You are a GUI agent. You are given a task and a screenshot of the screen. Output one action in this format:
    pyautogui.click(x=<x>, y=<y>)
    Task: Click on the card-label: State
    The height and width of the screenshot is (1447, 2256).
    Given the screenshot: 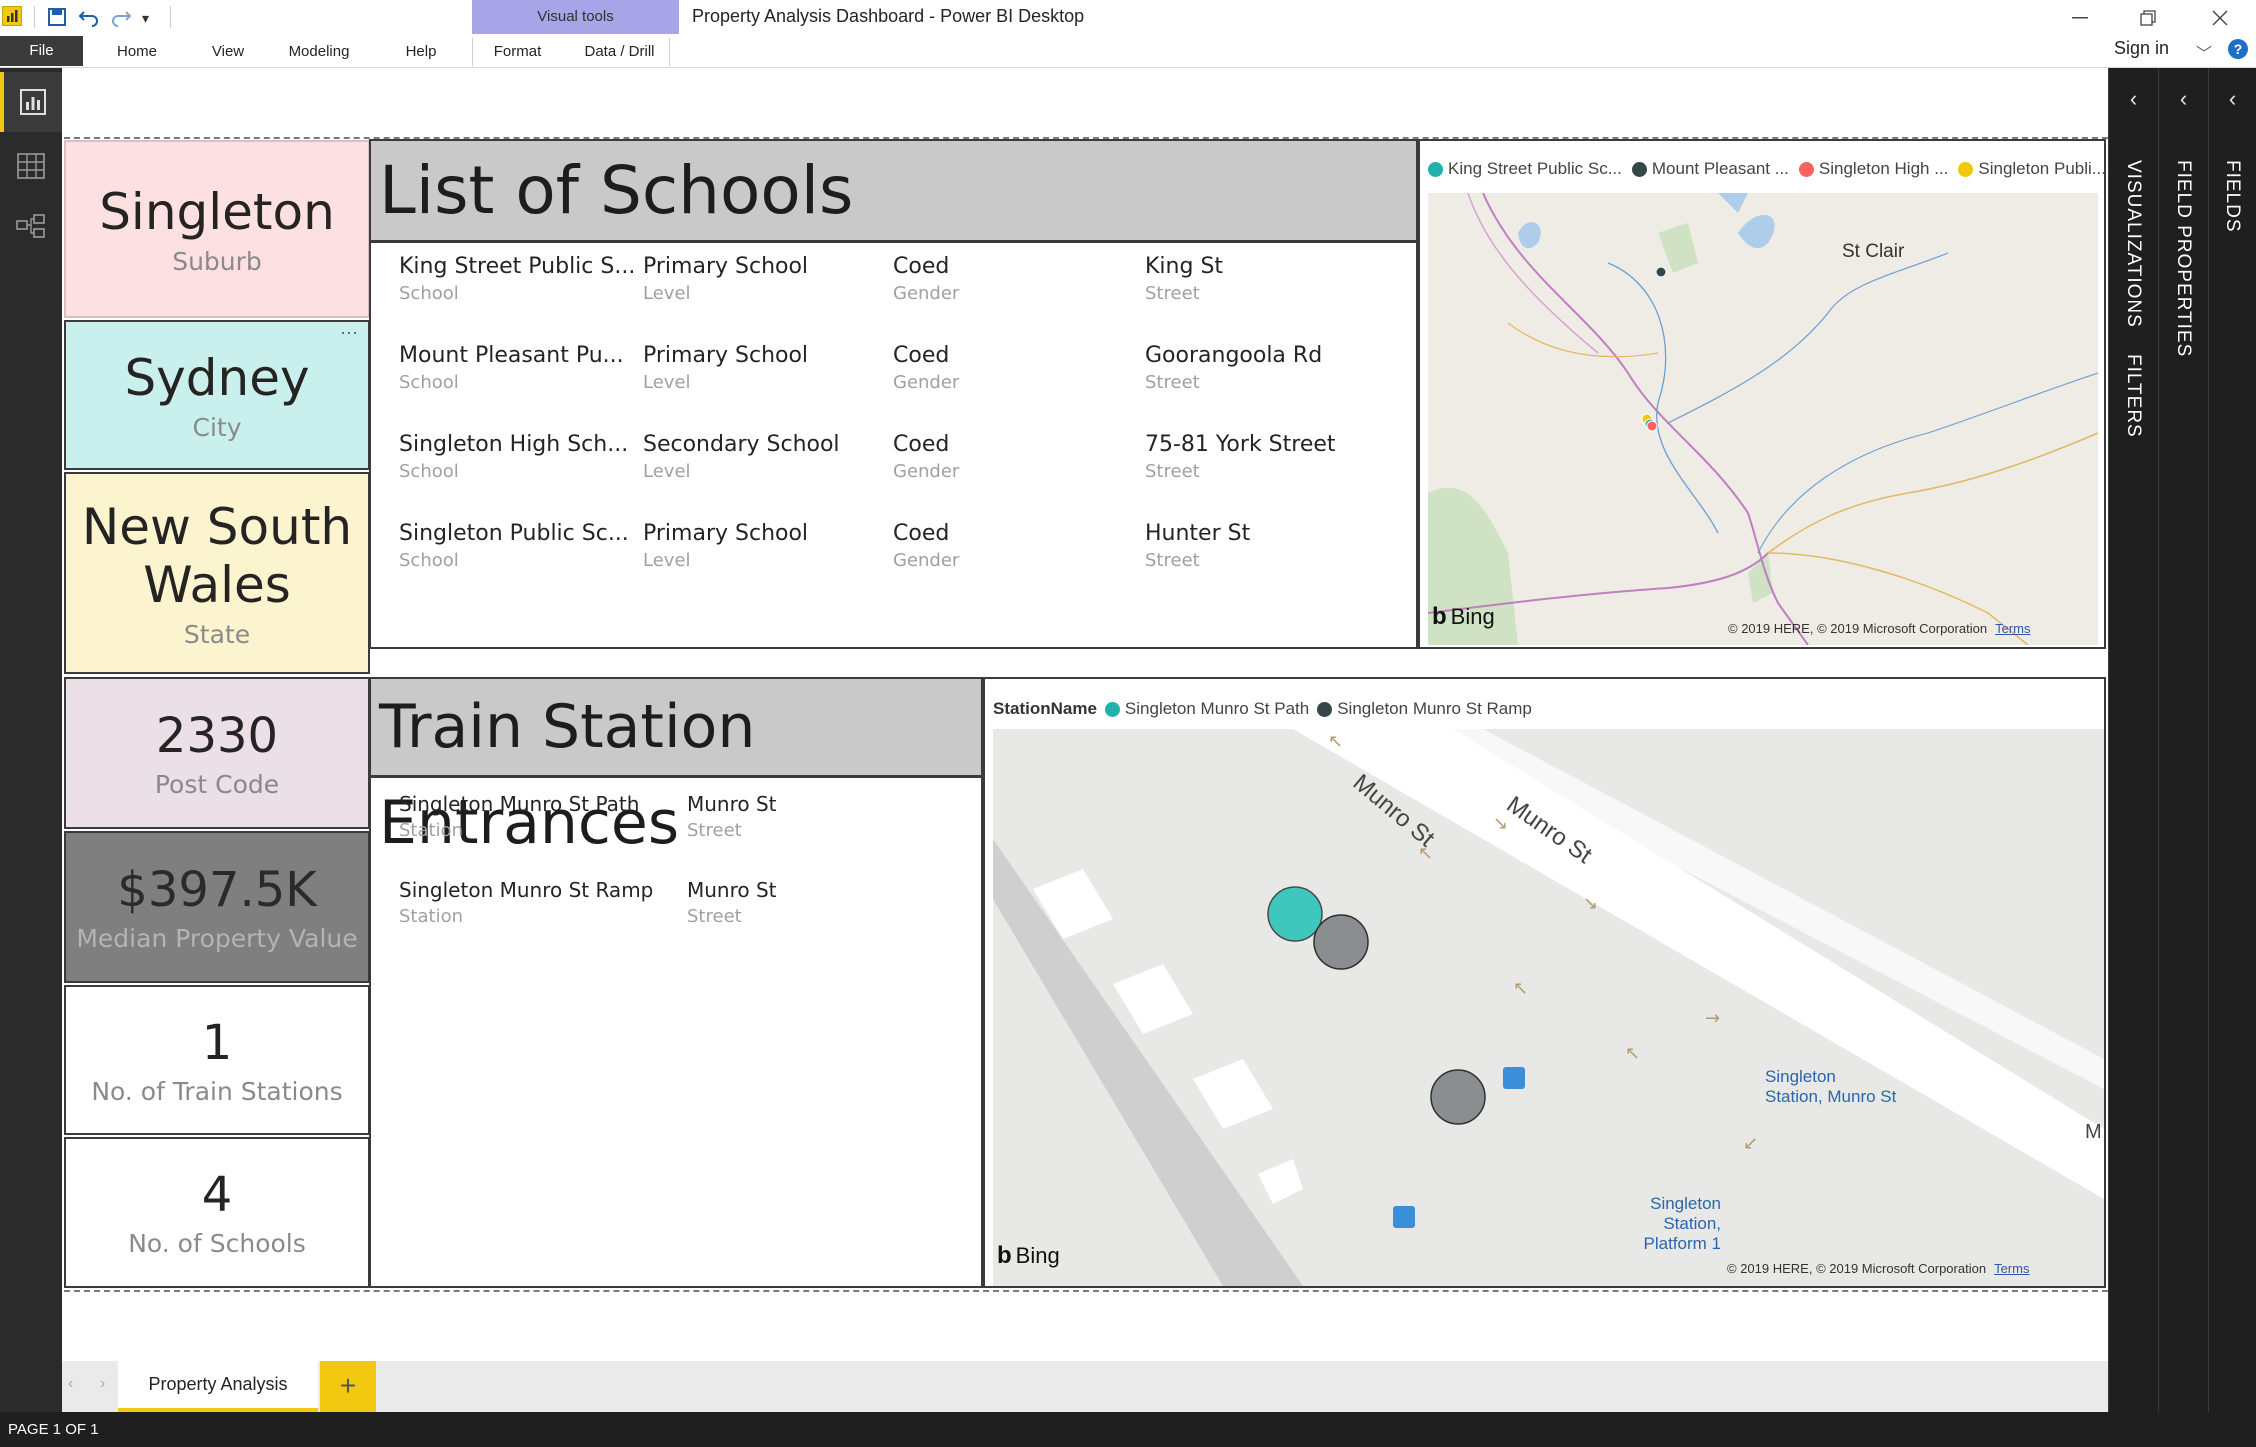 What is the action you would take?
    pyautogui.click(x=217, y=634)
    